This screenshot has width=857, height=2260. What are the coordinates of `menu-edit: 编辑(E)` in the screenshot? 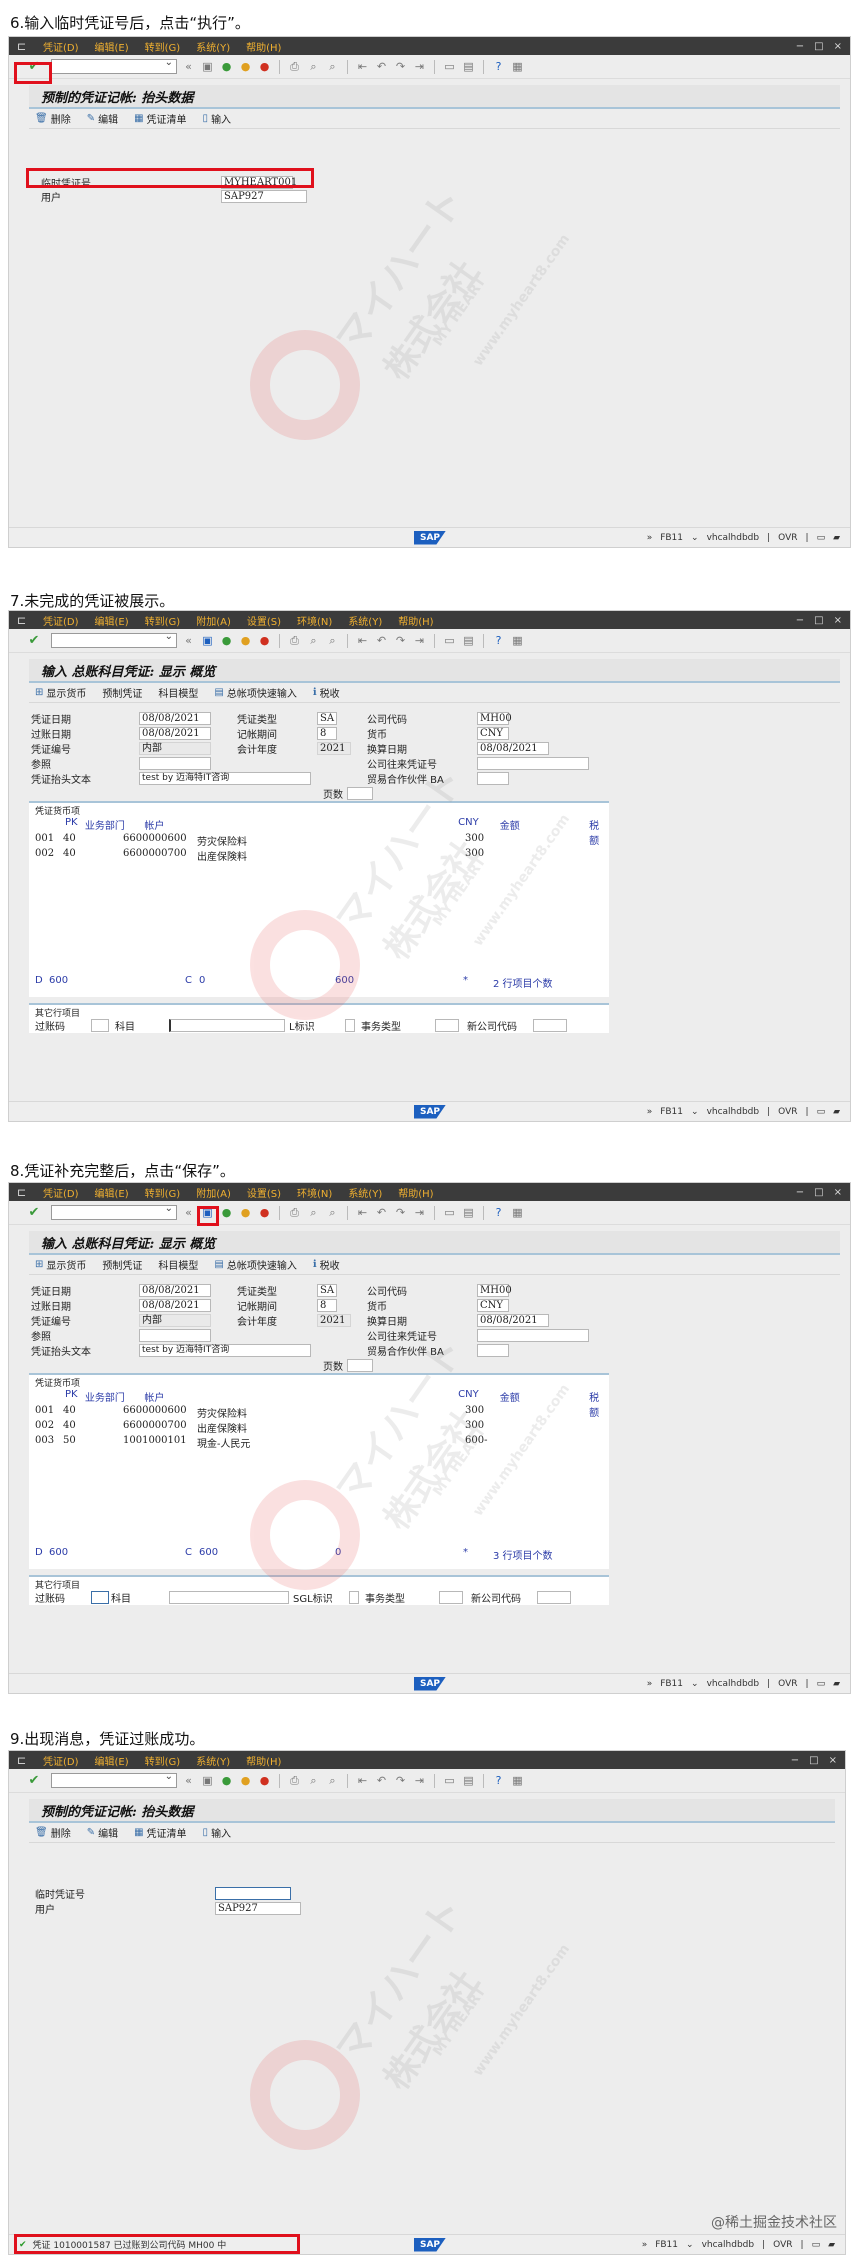 It's located at (112, 620).